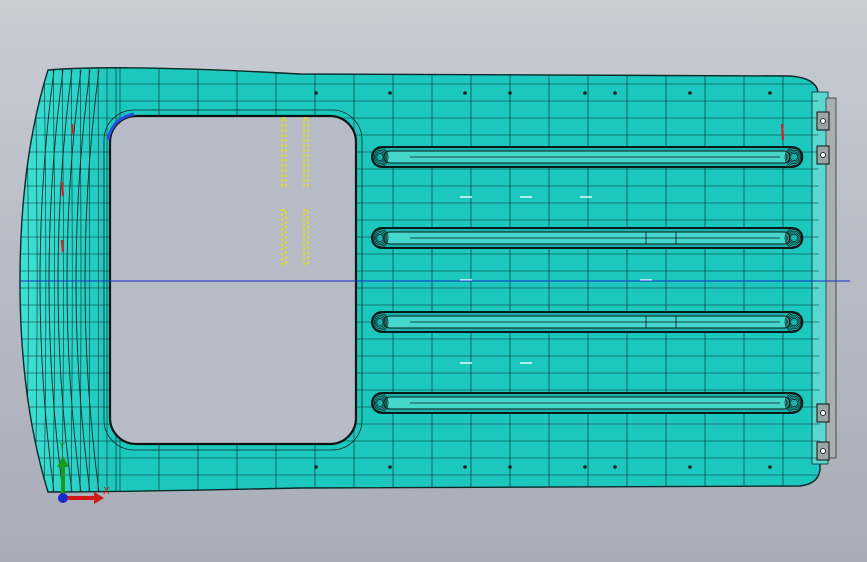 The height and width of the screenshot is (562, 867). Describe the element at coordinates (106, 491) in the screenshot. I see `triad-x-label: X` at that location.